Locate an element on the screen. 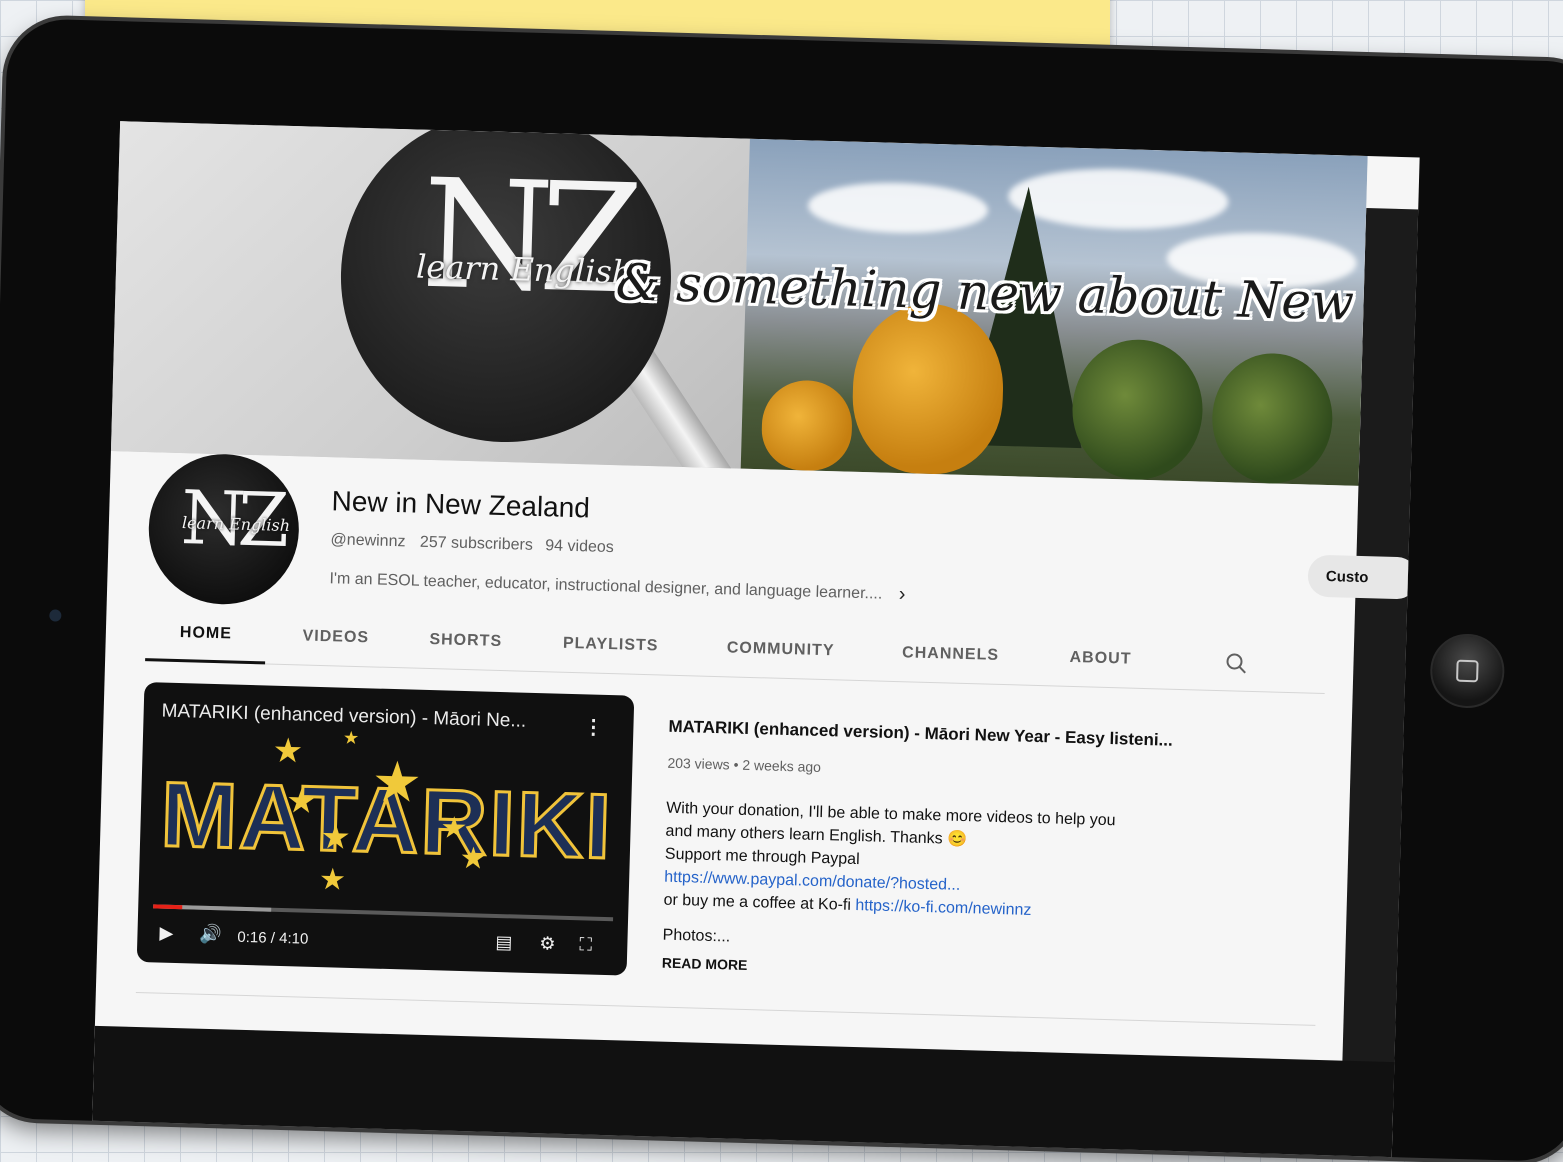 The height and width of the screenshot is (1162, 1563). tab-shorts: SHORTS is located at coordinates (465, 643).